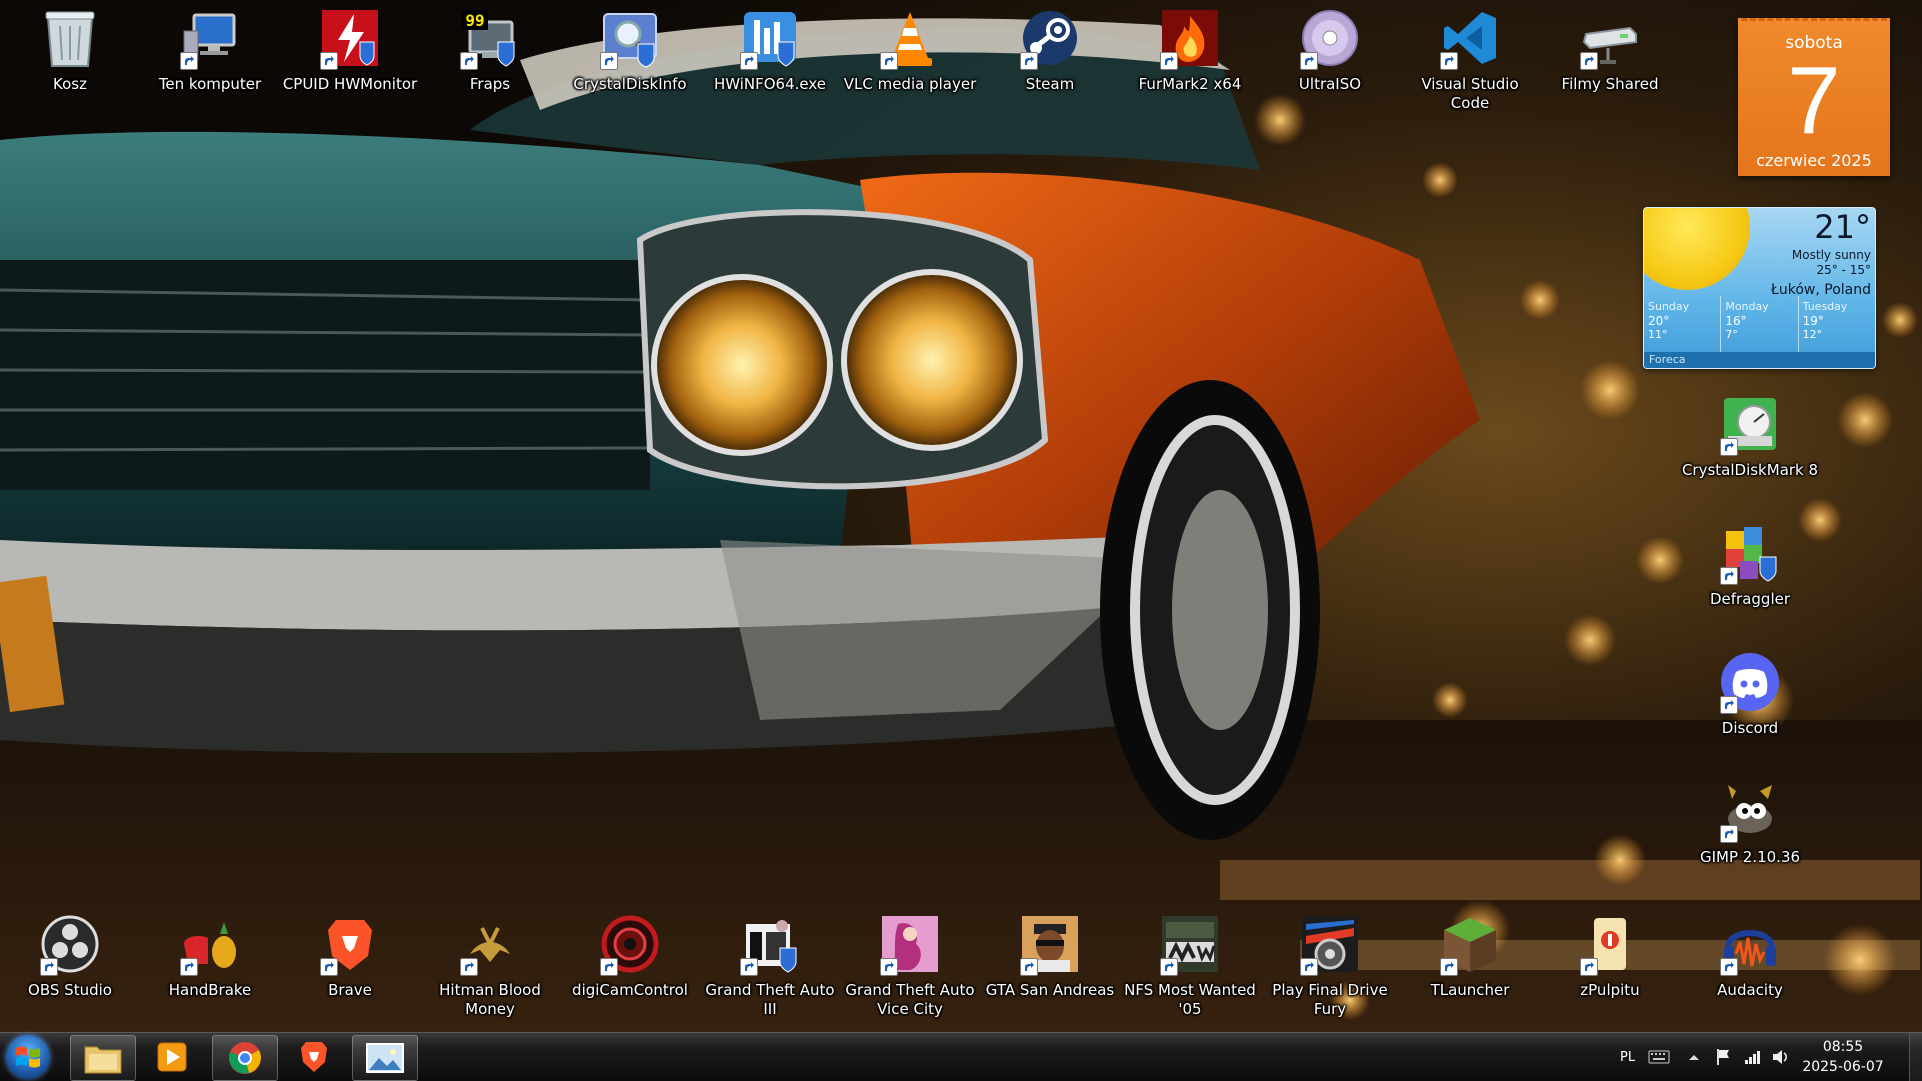 The height and width of the screenshot is (1081, 1922). What do you see at coordinates (1781, 1057) in the screenshot?
I see `volume-icon` at bounding box center [1781, 1057].